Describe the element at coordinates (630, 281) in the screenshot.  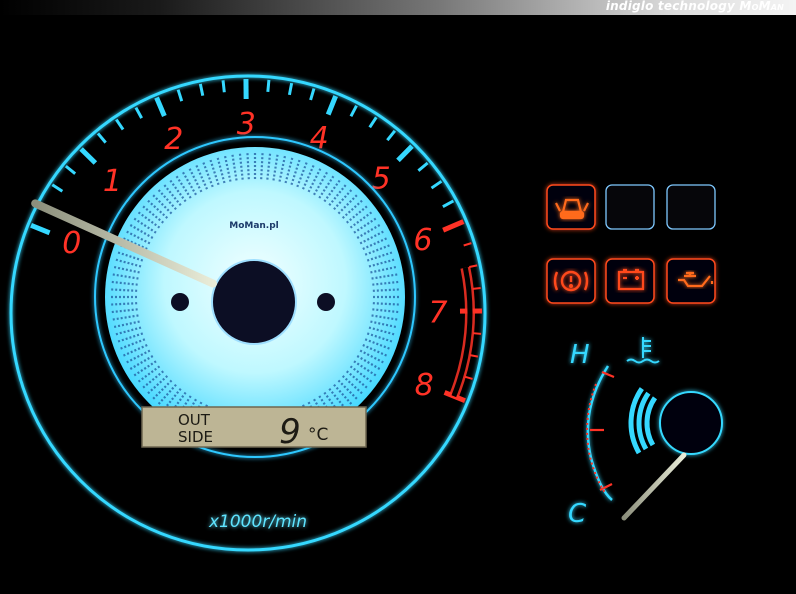
I see `warning-battery` at that location.